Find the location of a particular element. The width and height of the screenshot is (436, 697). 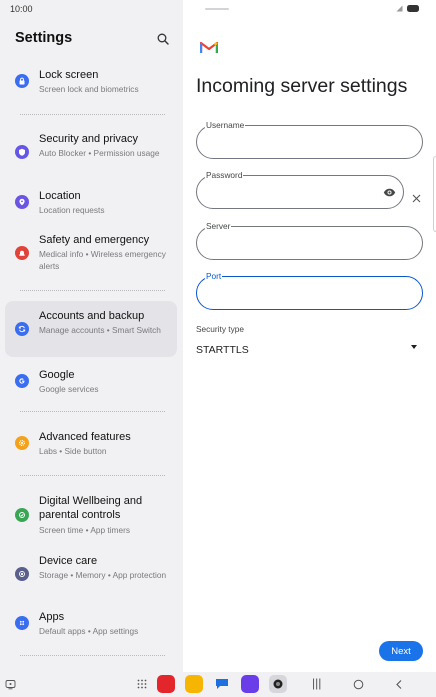

recent-apps-button: ||| is located at coordinates (316, 683).